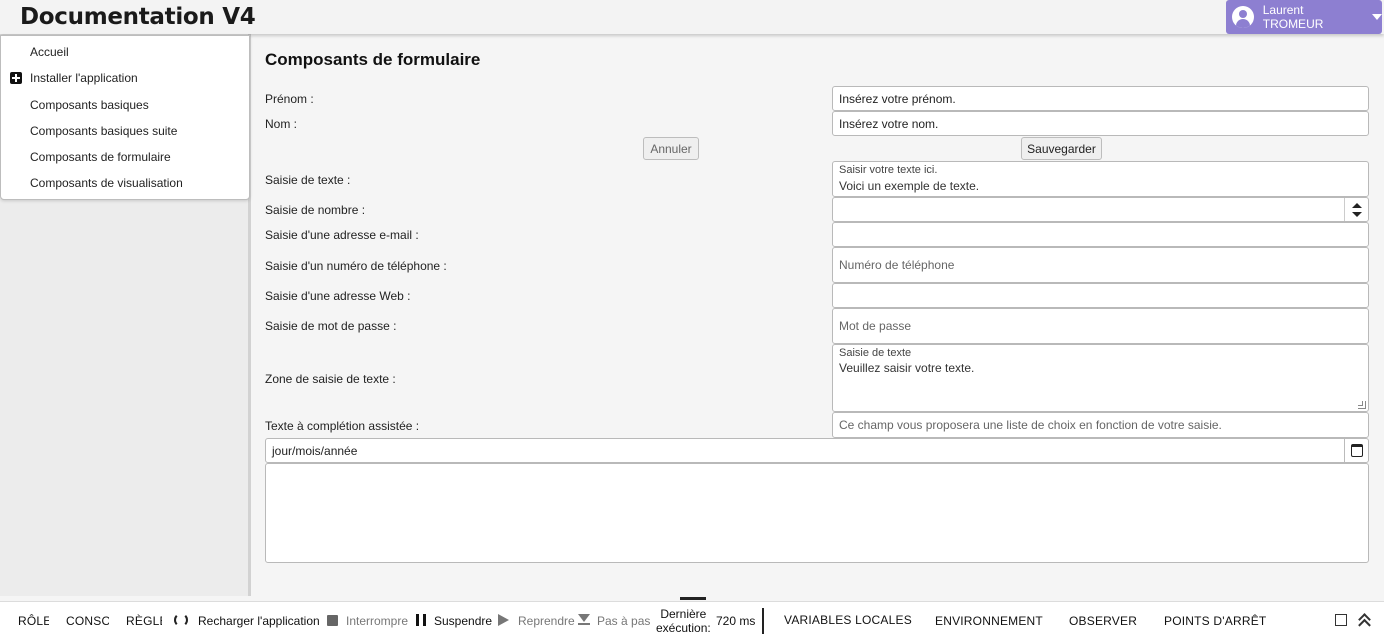  Describe the element at coordinates (848, 620) in the screenshot. I see `tab-local-variables: VARIABLES LOCALES` at that location.